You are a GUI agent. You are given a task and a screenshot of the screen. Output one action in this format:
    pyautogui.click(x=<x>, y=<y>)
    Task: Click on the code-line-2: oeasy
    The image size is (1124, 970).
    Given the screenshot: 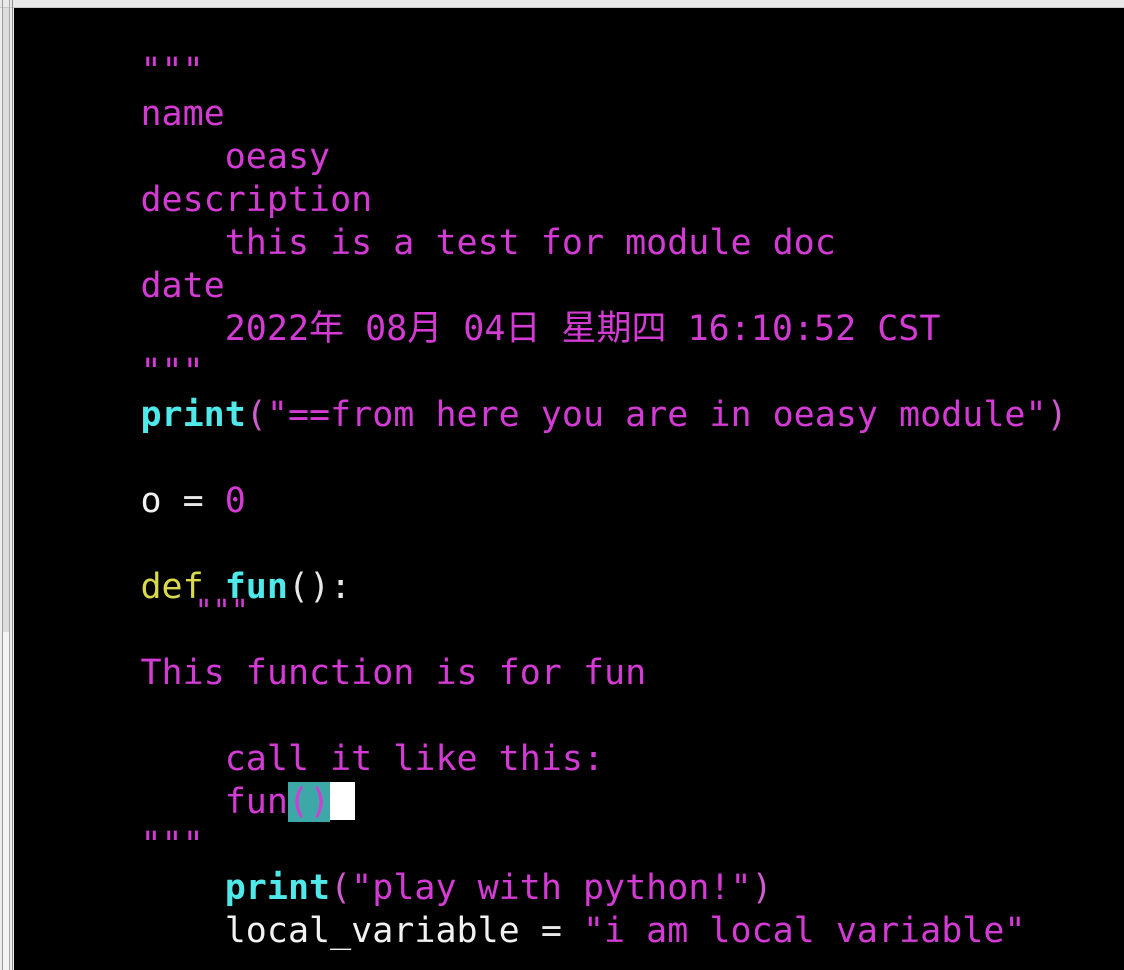 What is the action you would take?
    pyautogui.click(x=172, y=135)
    